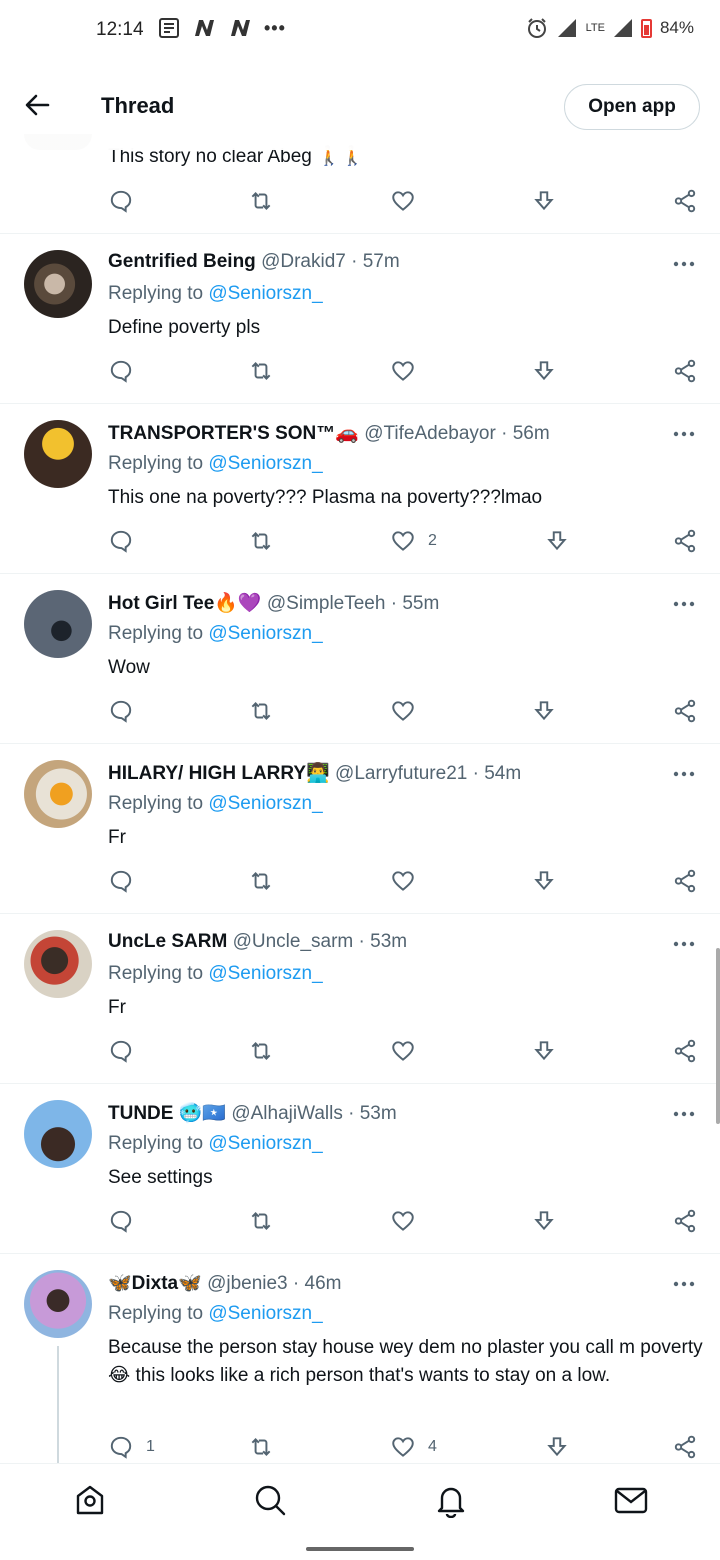  Describe the element at coordinates (182, 261) in the screenshot. I see `author-name: Gentrified Being` at that location.